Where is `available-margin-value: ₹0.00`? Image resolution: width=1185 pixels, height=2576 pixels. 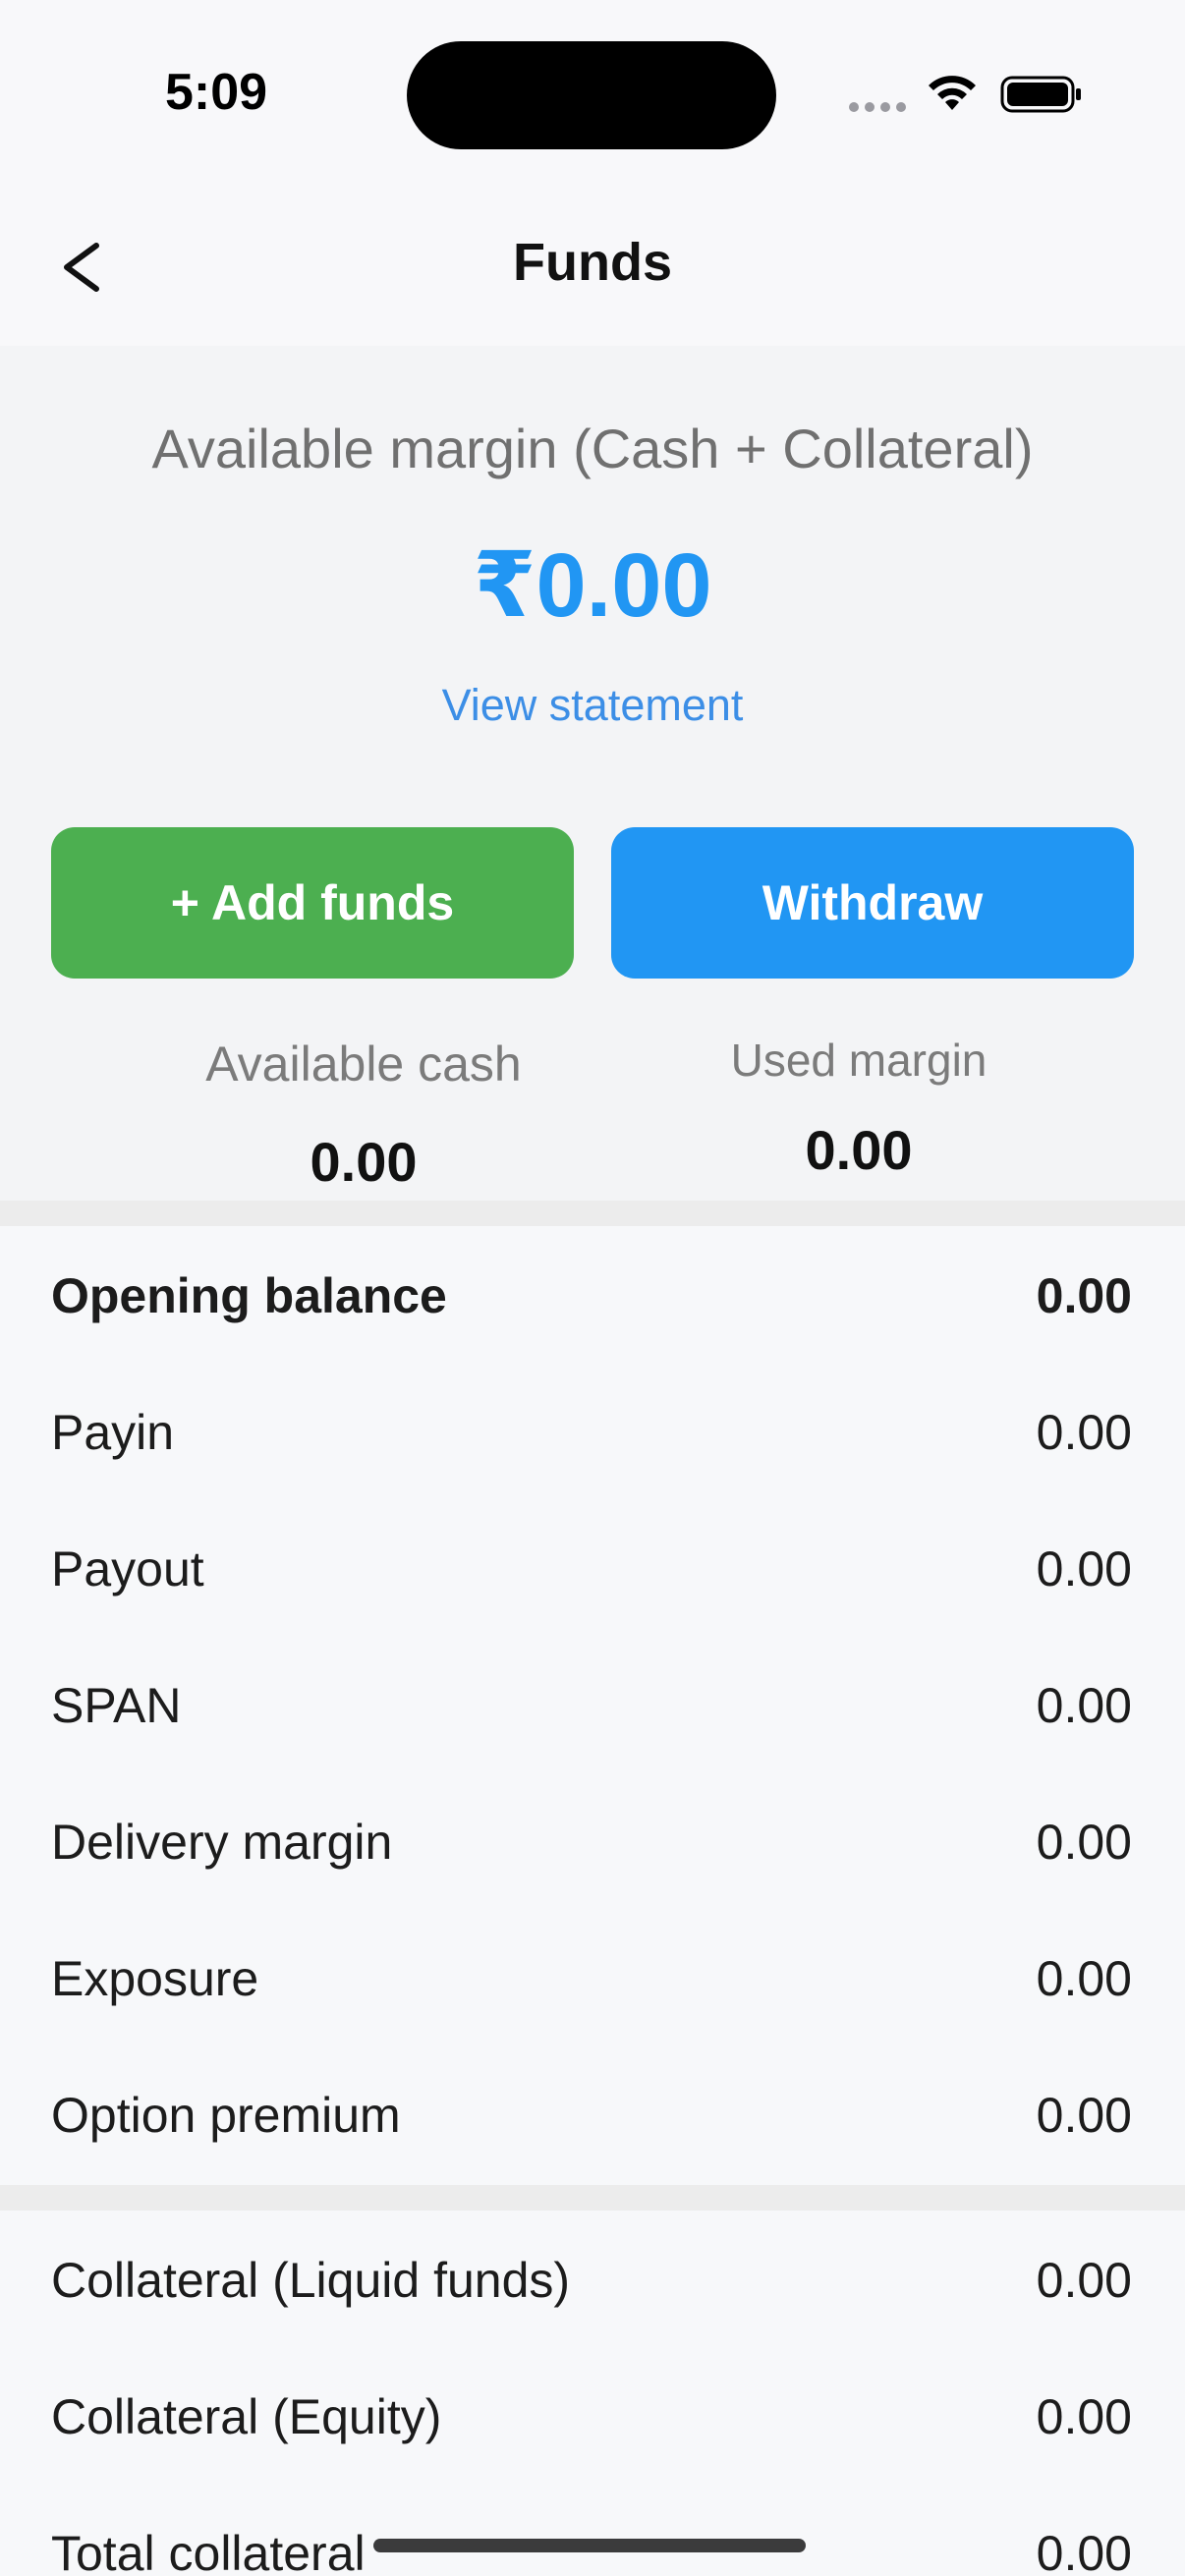
available-margin-value: ₹0.00 is located at coordinates (592, 585).